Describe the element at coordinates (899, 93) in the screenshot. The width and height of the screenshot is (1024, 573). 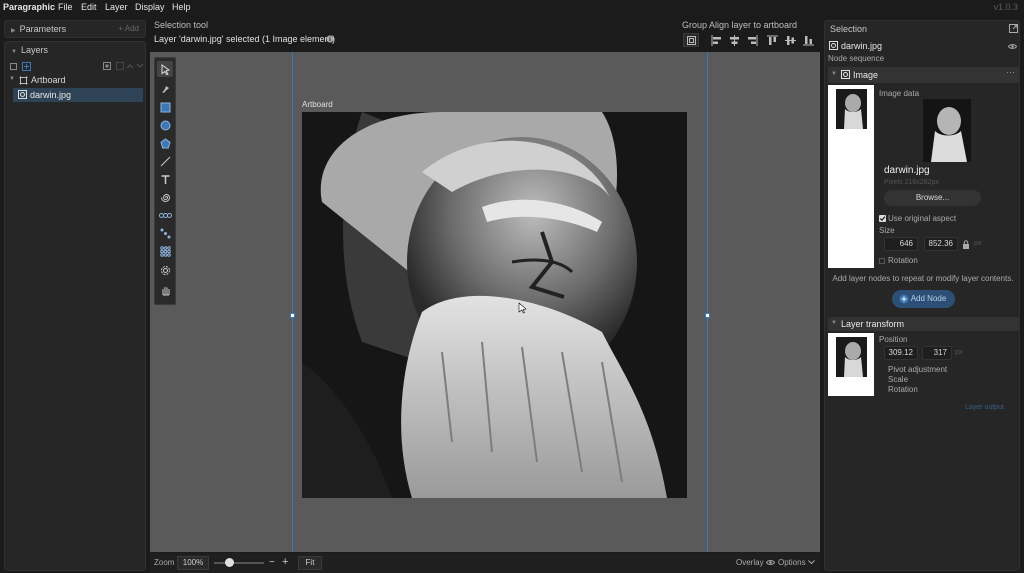
I see `image-data-label: Image data` at that location.